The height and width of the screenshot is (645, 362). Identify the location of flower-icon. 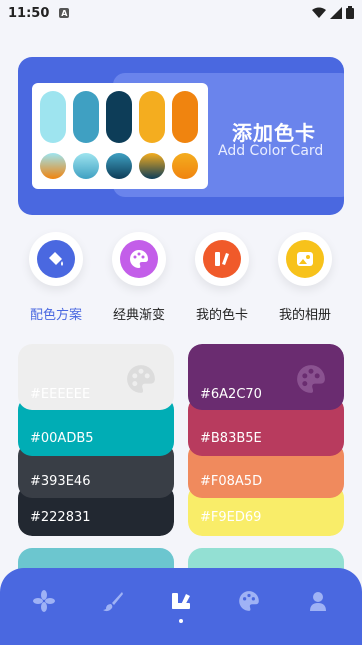
(44, 600).